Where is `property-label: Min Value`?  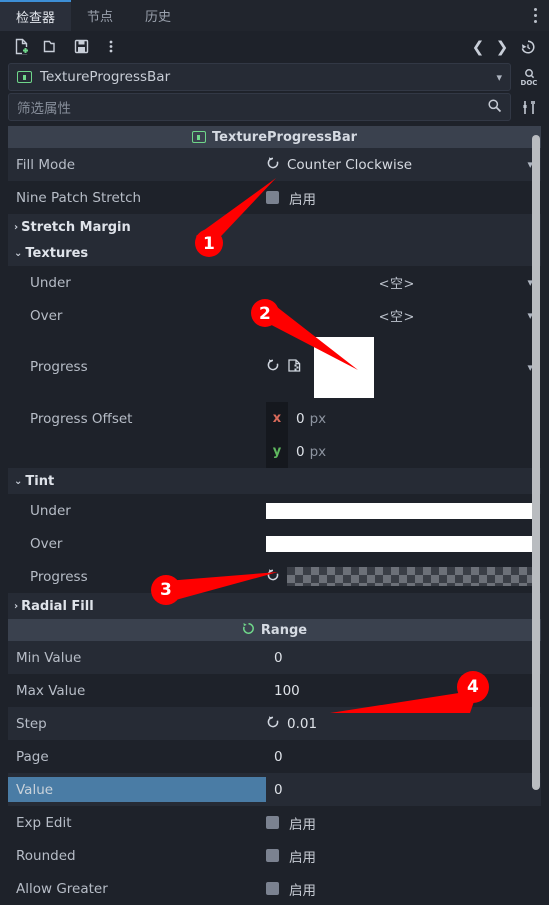 property-label: Min Value is located at coordinates (49, 657).